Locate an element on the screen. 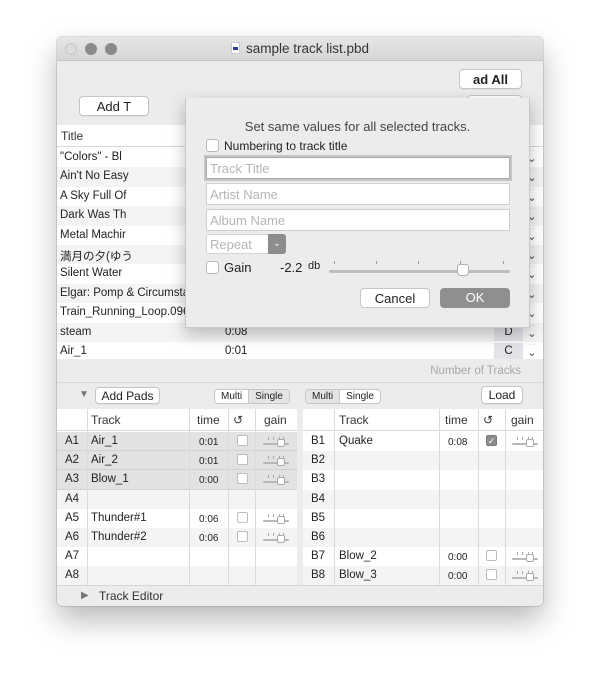 The height and width of the screenshot is (682, 600). pad-row: B4 is located at coordinates (423, 499).